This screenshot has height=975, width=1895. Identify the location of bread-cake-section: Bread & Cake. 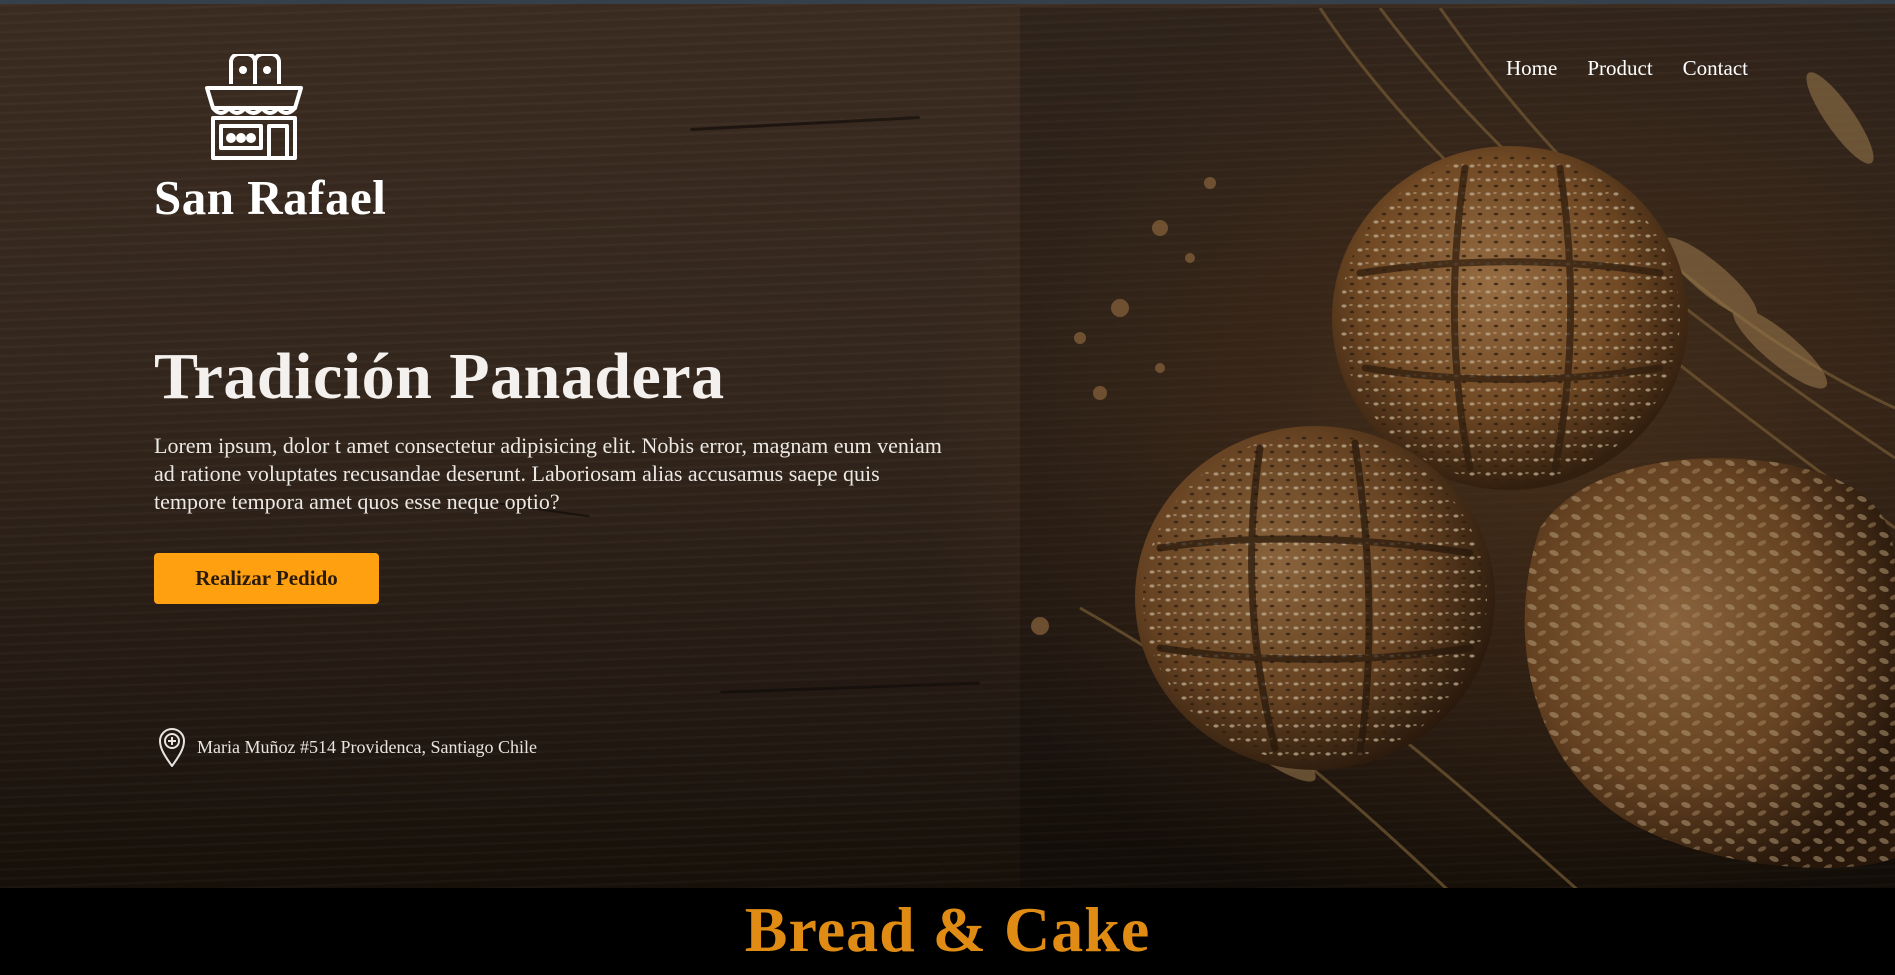
(947, 931).